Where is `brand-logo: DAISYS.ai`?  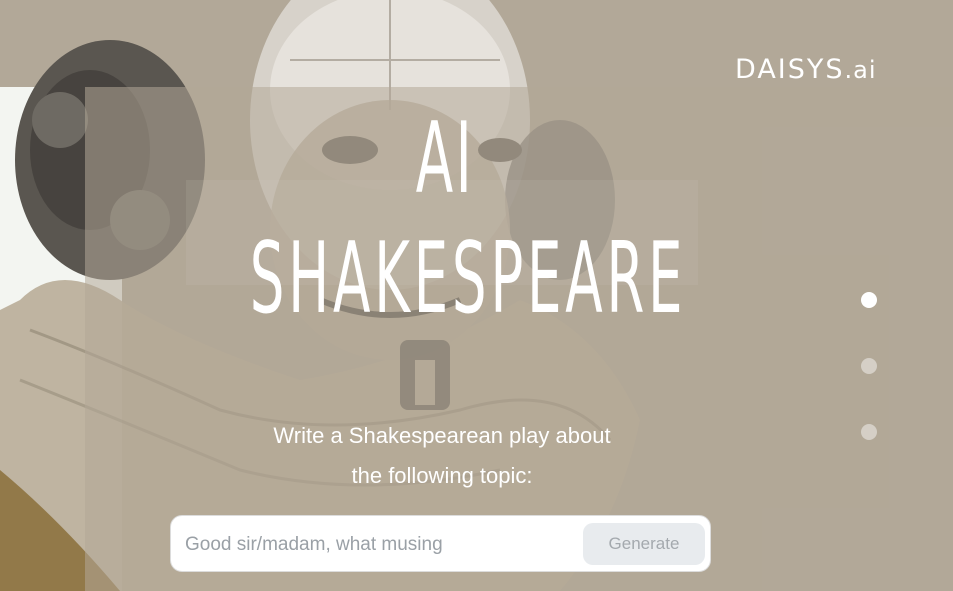
brand-logo: DAISYS.ai is located at coordinates (806, 69).